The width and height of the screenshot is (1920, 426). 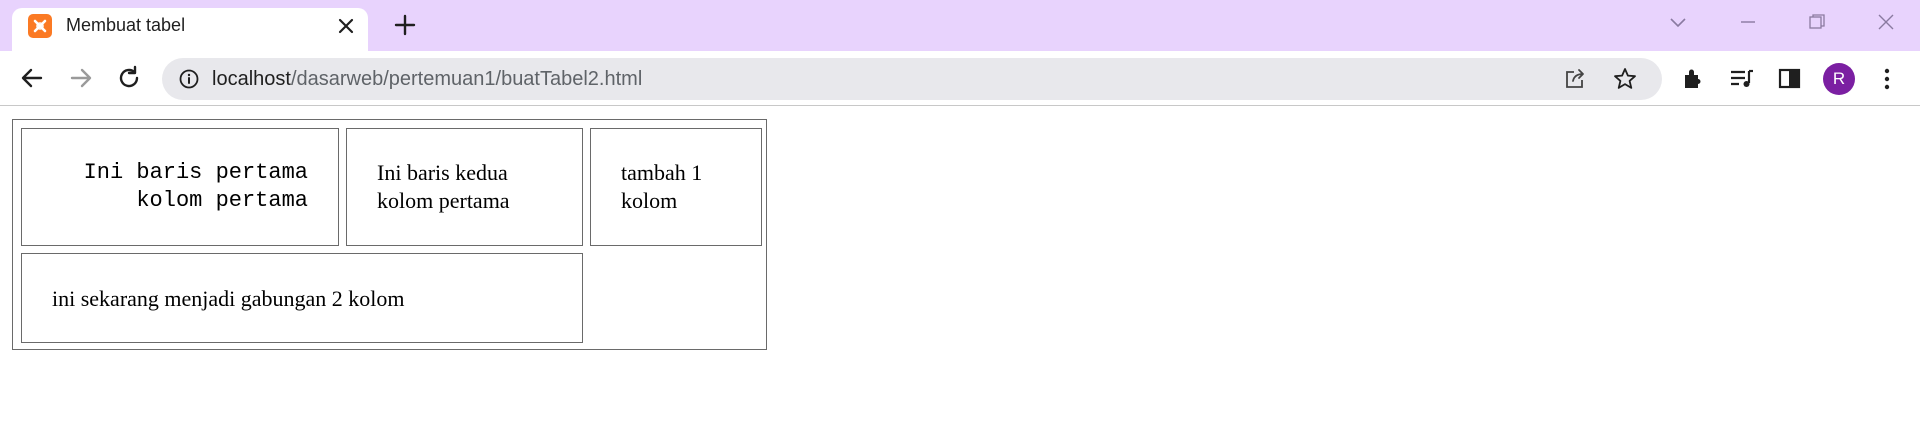 I want to click on site-info-icon, so click(x=189, y=81).